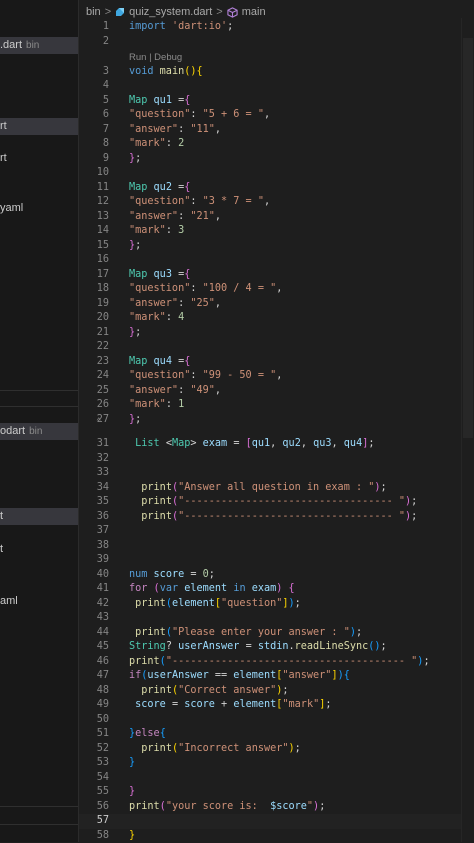  What do you see at coordinates (94, 836) in the screenshot?
I see `line-number: 58` at bounding box center [94, 836].